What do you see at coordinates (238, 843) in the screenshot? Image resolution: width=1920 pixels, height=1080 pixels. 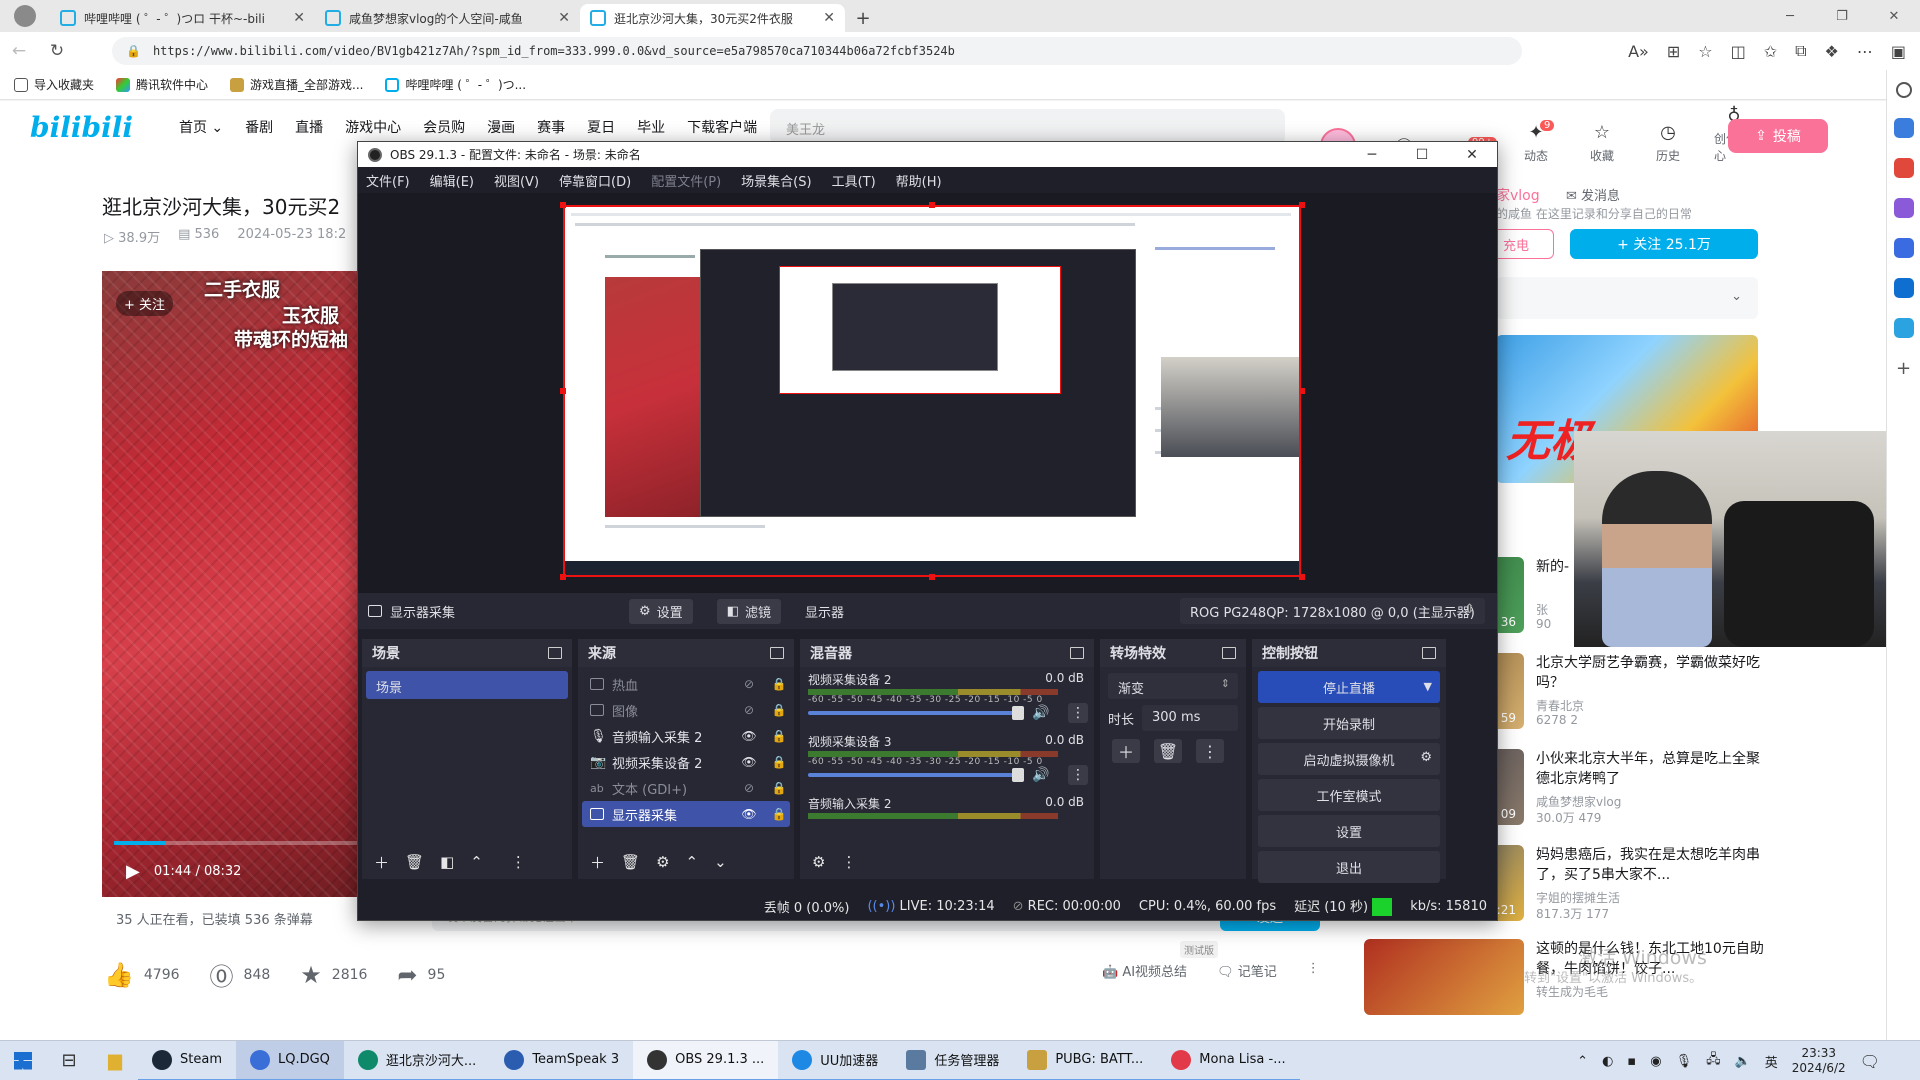 I see `player-progress-bar` at bounding box center [238, 843].